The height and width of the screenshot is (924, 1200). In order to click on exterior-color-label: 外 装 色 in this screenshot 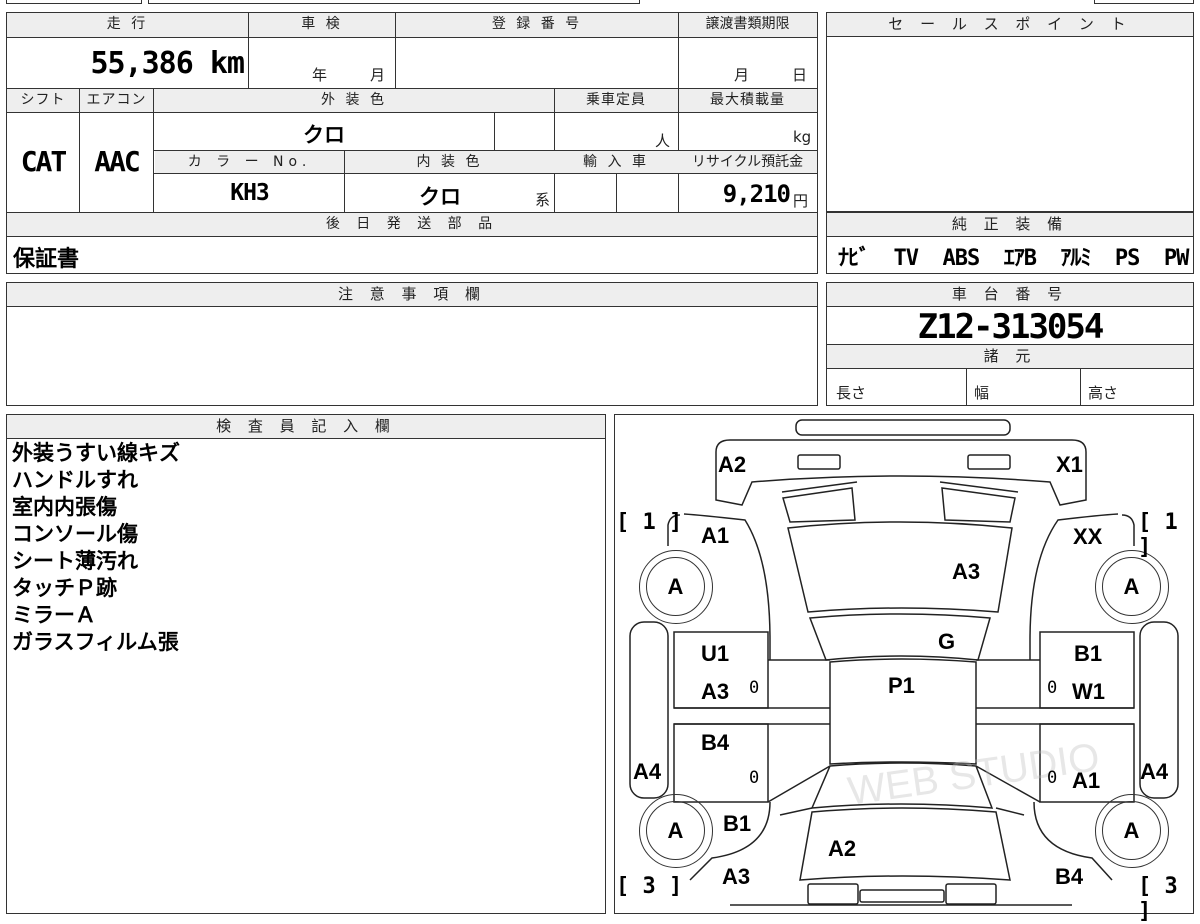, I will do `click(354, 100)`.